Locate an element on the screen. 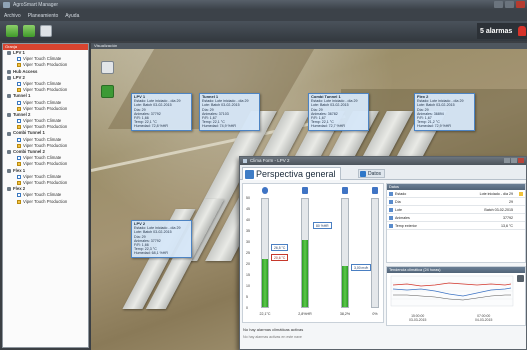 Image resolution: width=527 pixels, height=350 pixels. menu-planeamiento: Planeamiento is located at coordinates (43, 16).